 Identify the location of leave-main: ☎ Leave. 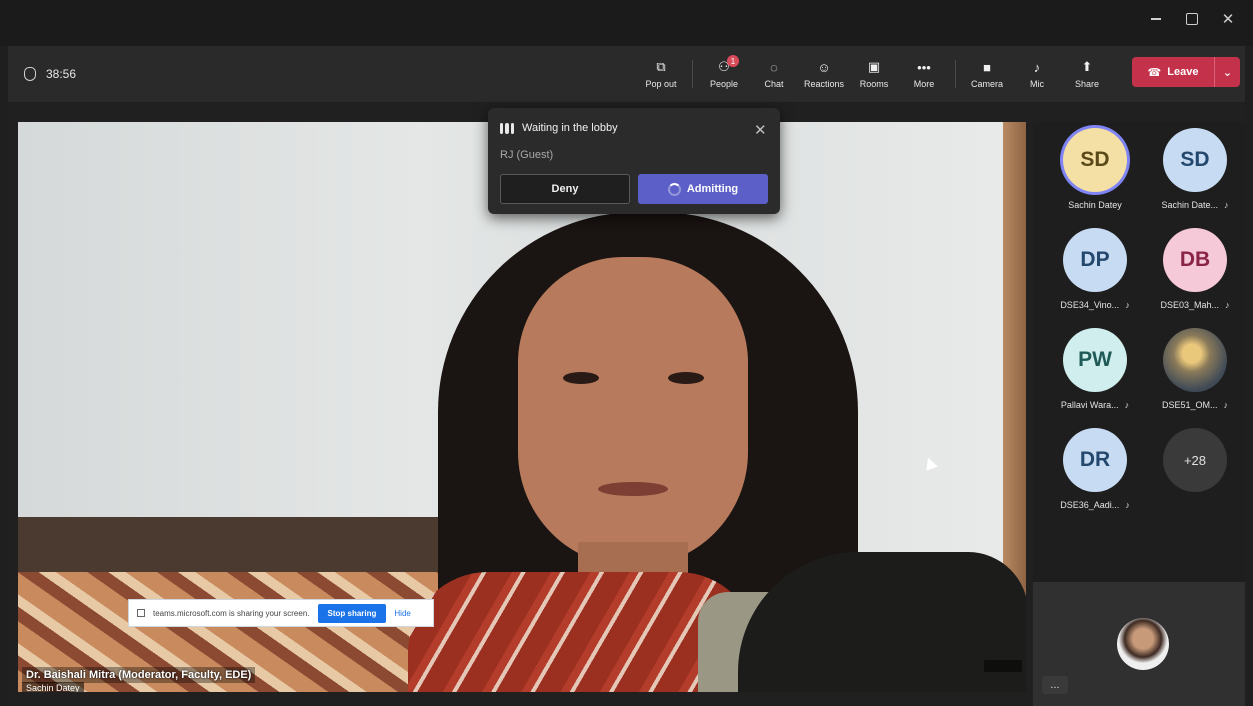
(1173, 72).